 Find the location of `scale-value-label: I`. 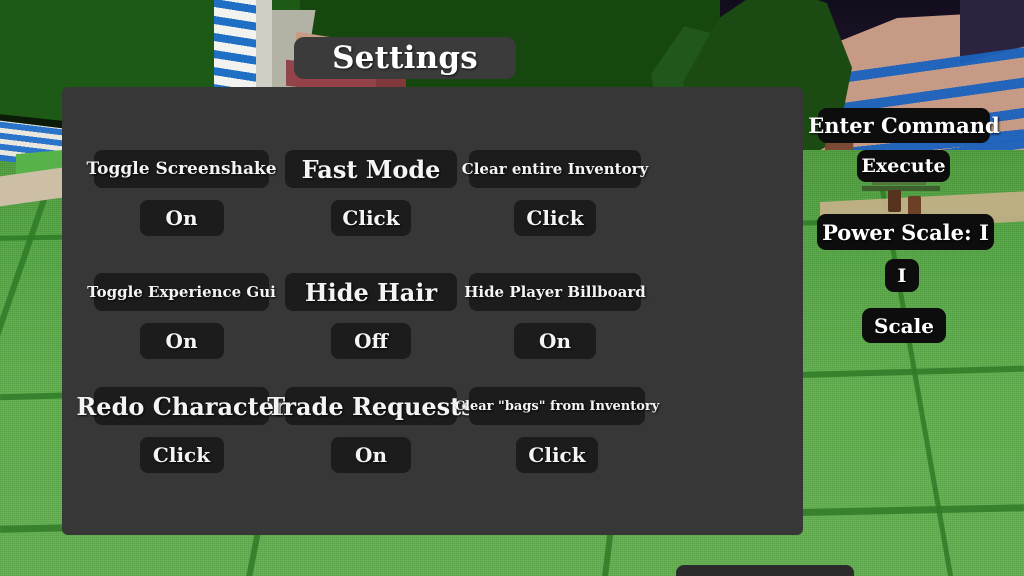

scale-value-label: I is located at coordinates (902, 275).